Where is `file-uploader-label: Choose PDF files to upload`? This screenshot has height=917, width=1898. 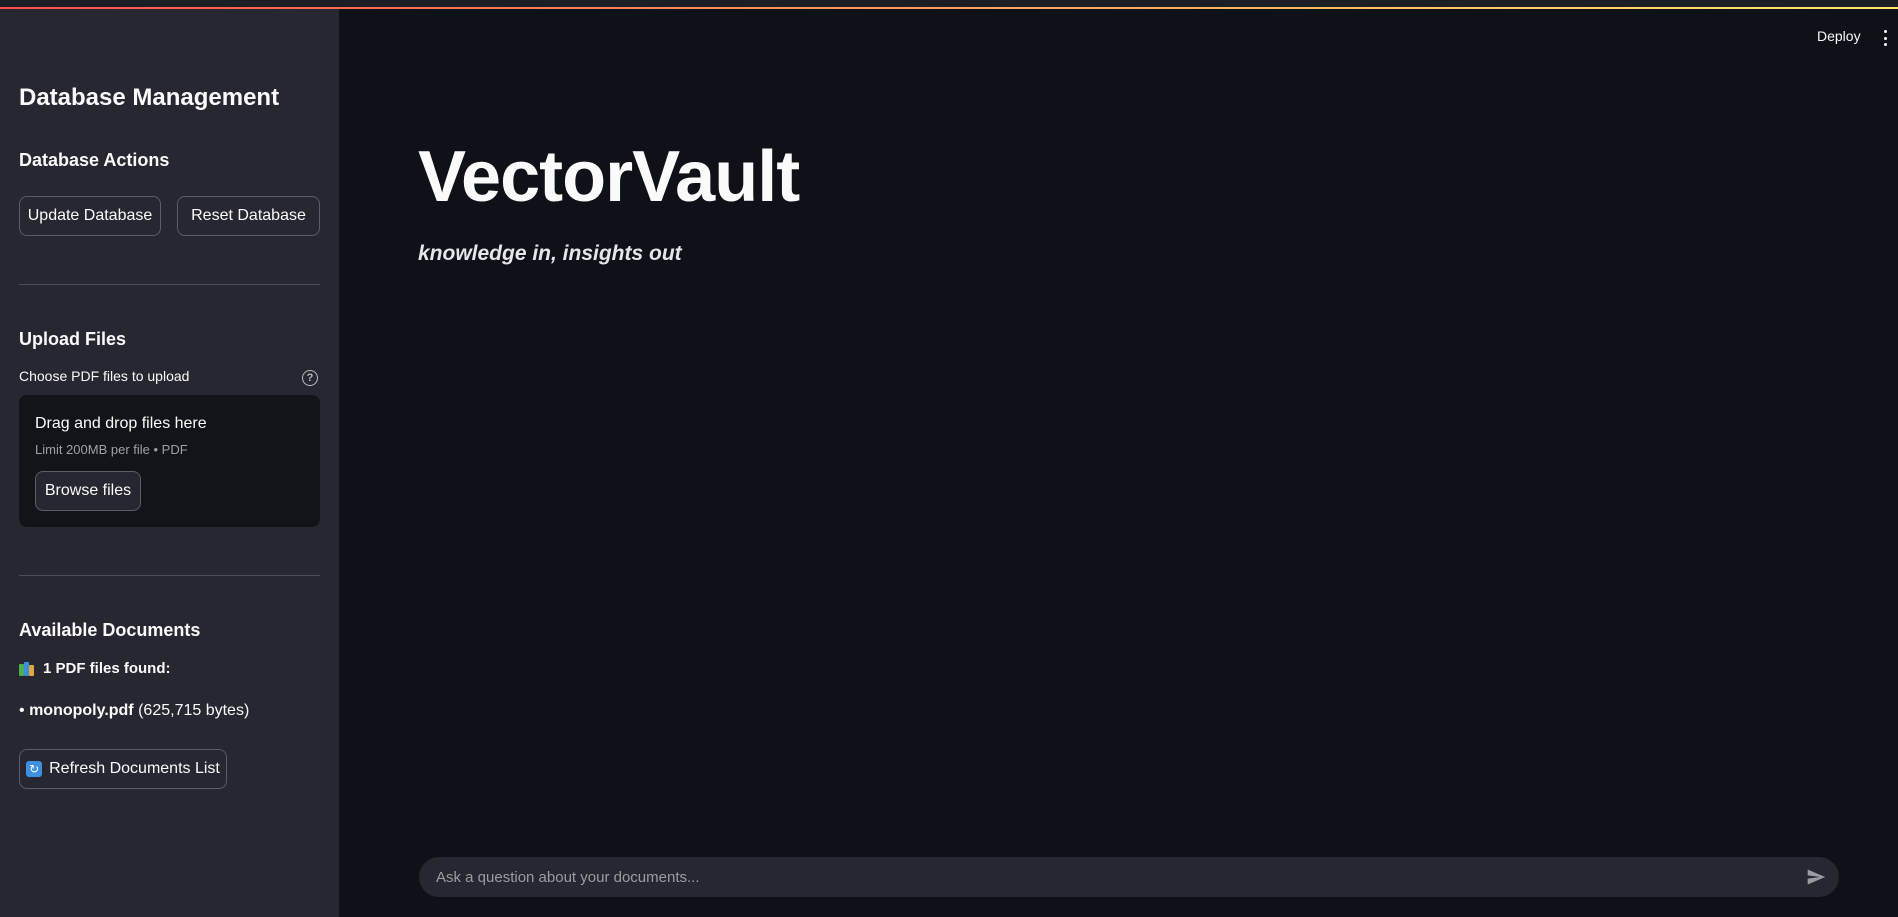
file-uploader-label: Choose PDF files to upload is located at coordinates (104, 376).